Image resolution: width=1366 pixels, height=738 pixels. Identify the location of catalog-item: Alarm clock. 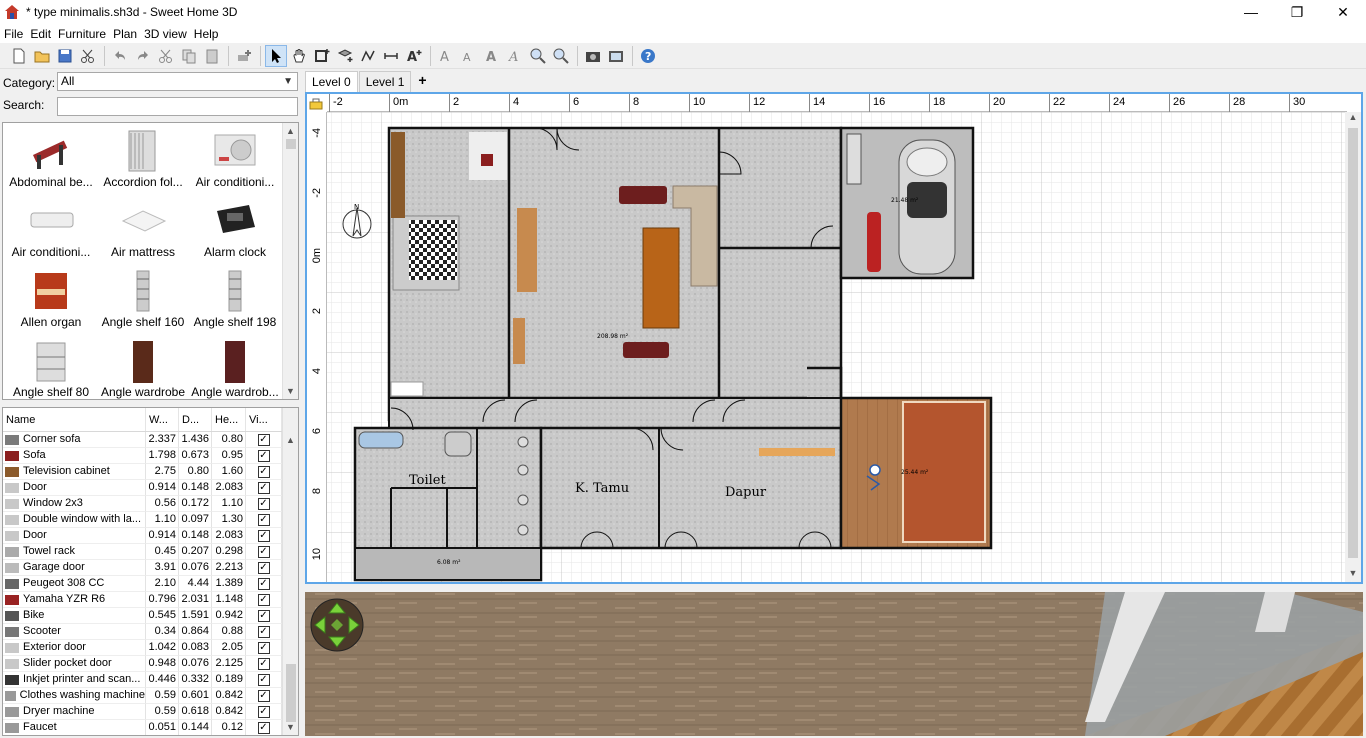
(235, 230).